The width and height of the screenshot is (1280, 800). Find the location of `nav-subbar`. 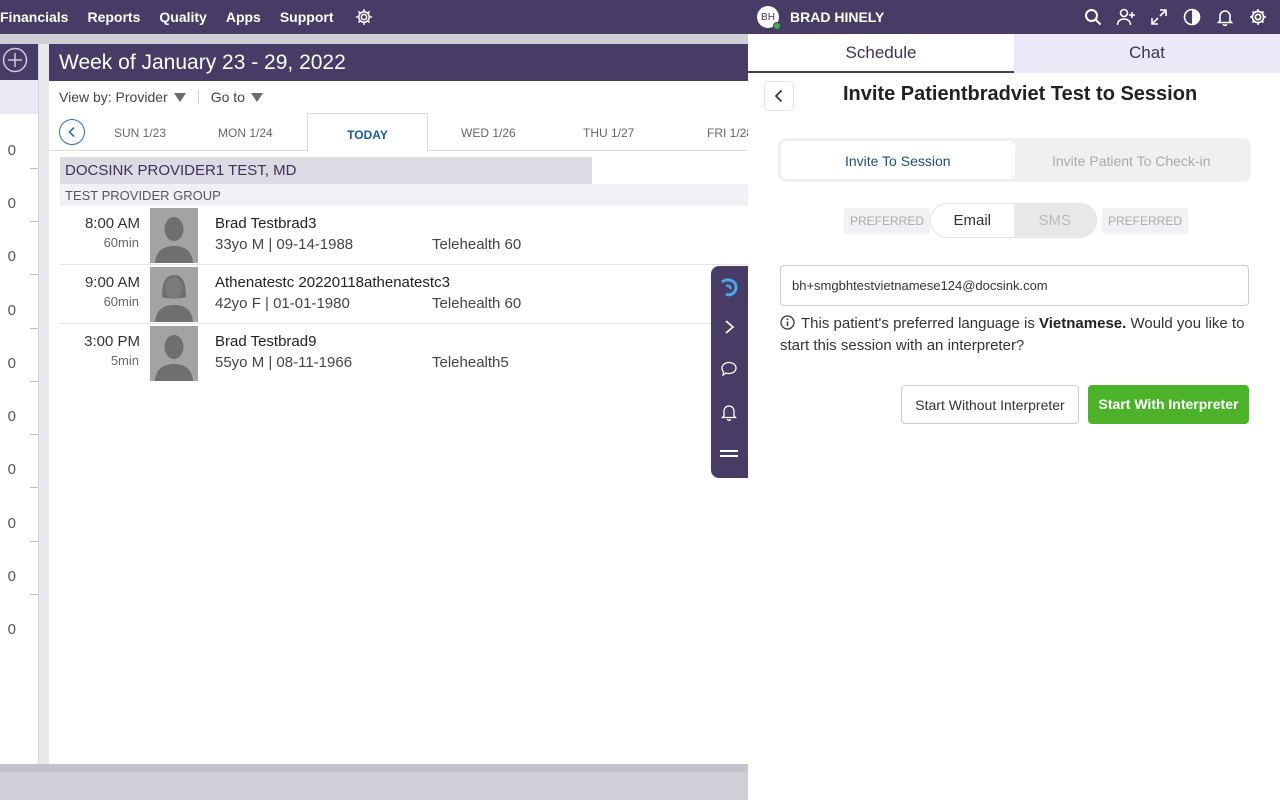

nav-subbar is located at coordinates (374, 39).